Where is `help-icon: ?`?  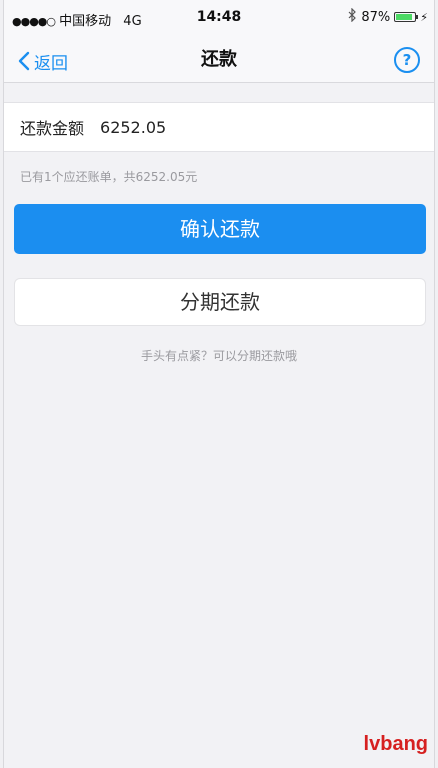
help-icon: ? is located at coordinates (407, 60).